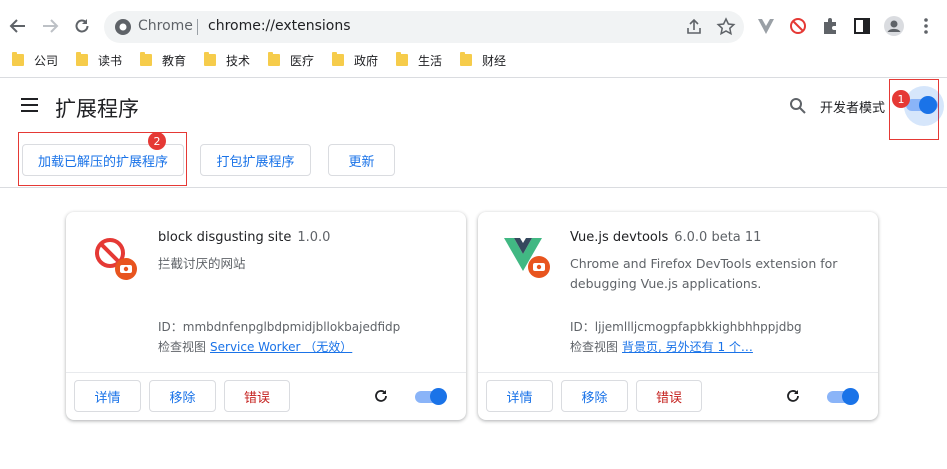 This screenshot has width=947, height=469. I want to click on block-site-extension-icon, so click(116, 259).